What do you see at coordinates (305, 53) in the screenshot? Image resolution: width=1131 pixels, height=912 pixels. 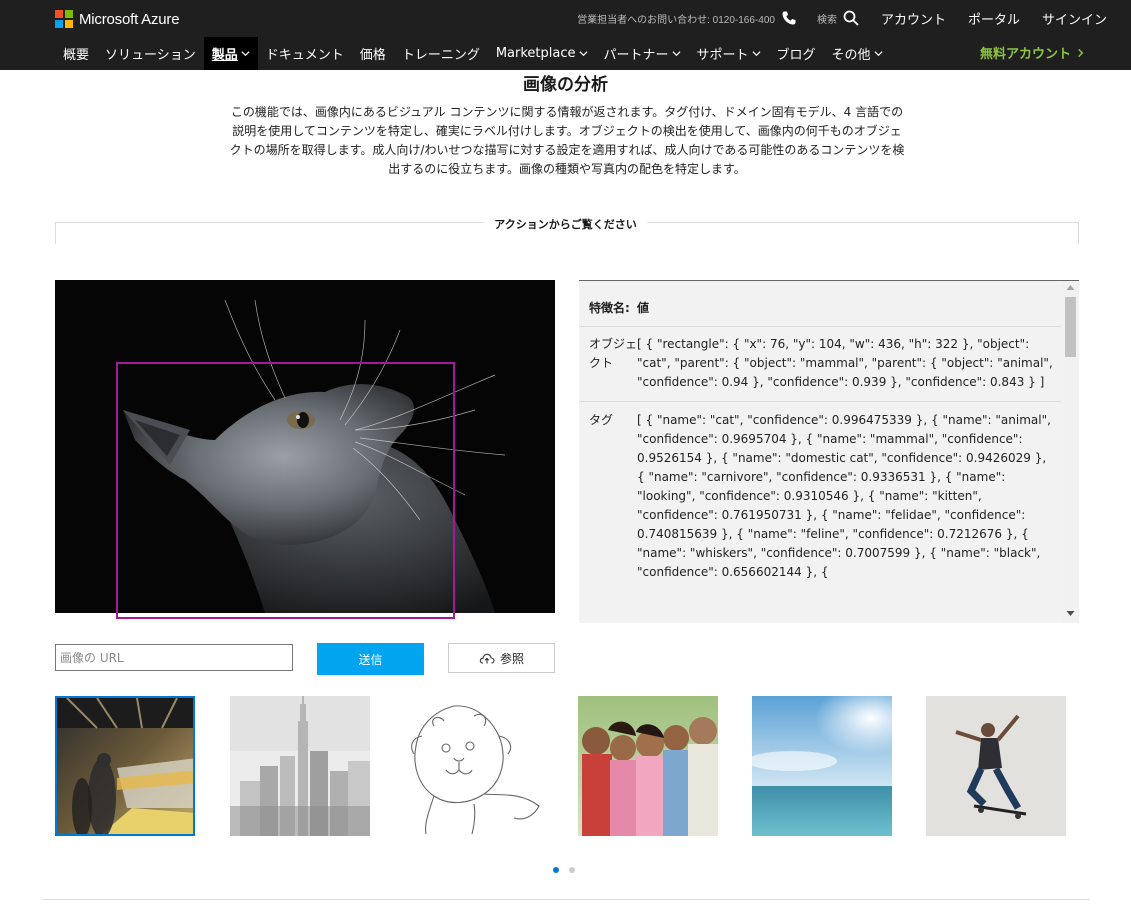 I see `nav-item-documentation: ドキュメント` at bounding box center [305, 53].